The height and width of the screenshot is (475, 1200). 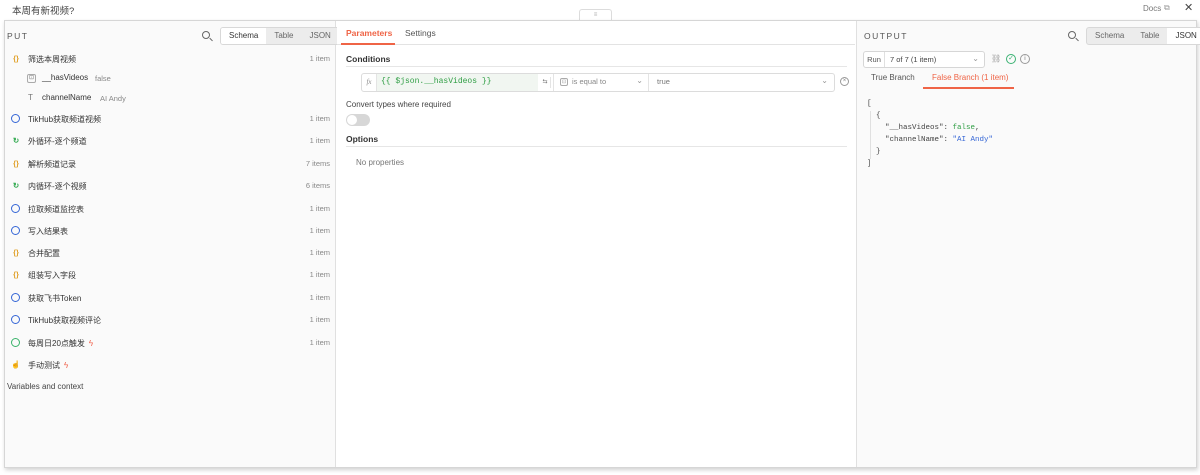 I want to click on output-view-tabs: Schema Table JSON, so click(x=1143, y=36).